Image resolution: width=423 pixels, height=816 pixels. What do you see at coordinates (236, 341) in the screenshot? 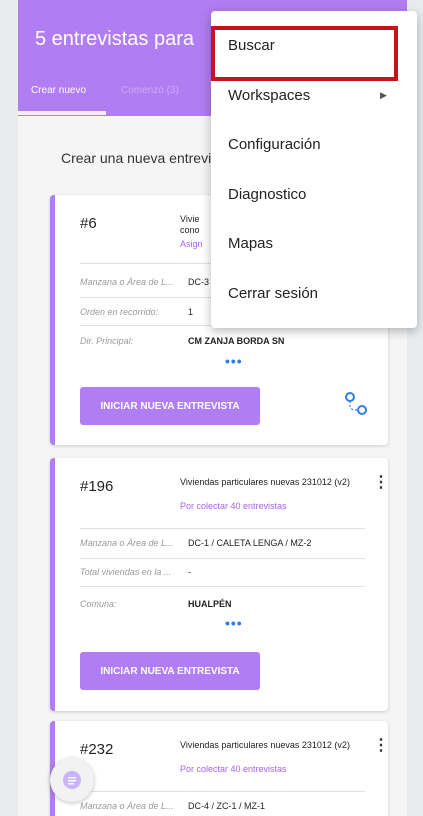
I see `field-value: CM ZANJA BORDA SN` at bounding box center [236, 341].